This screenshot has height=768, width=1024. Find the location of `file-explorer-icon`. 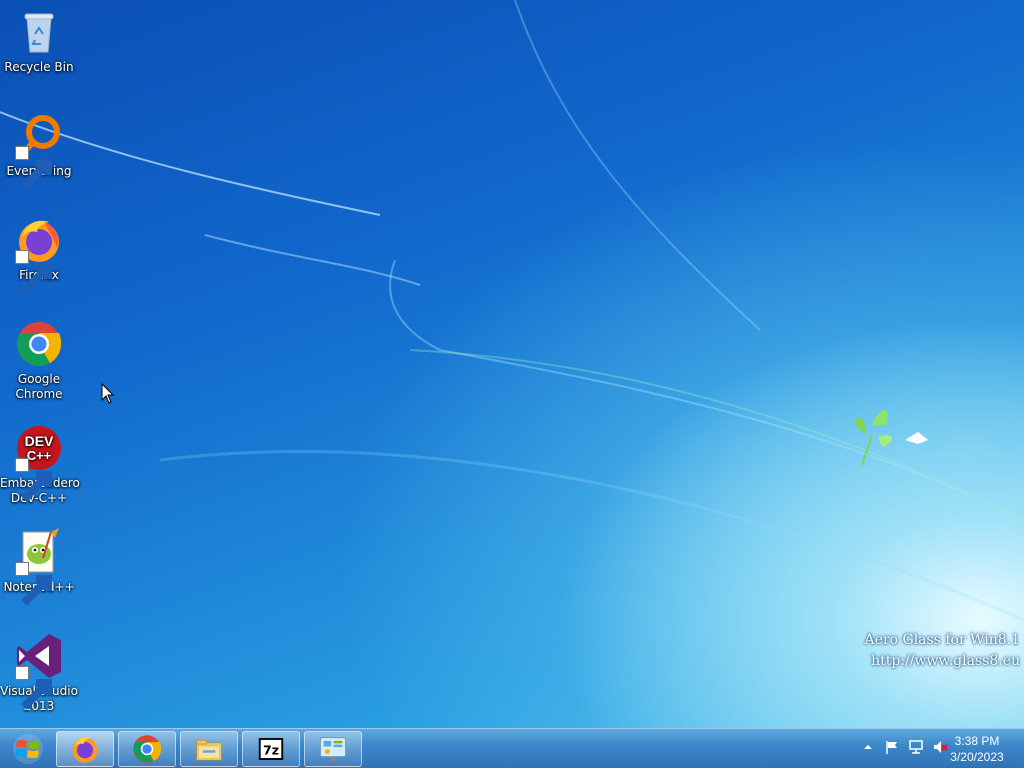

file-explorer-icon is located at coordinates (209, 750).